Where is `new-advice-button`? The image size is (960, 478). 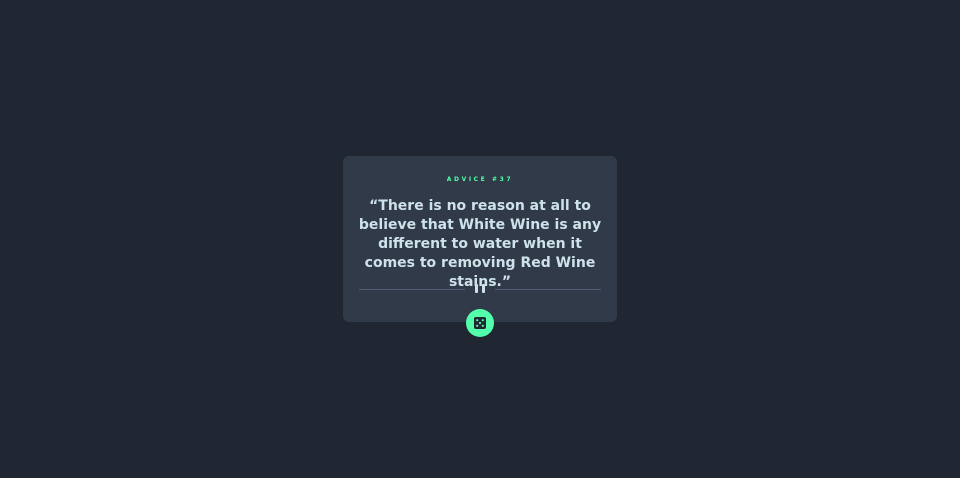 new-advice-button is located at coordinates (480, 323).